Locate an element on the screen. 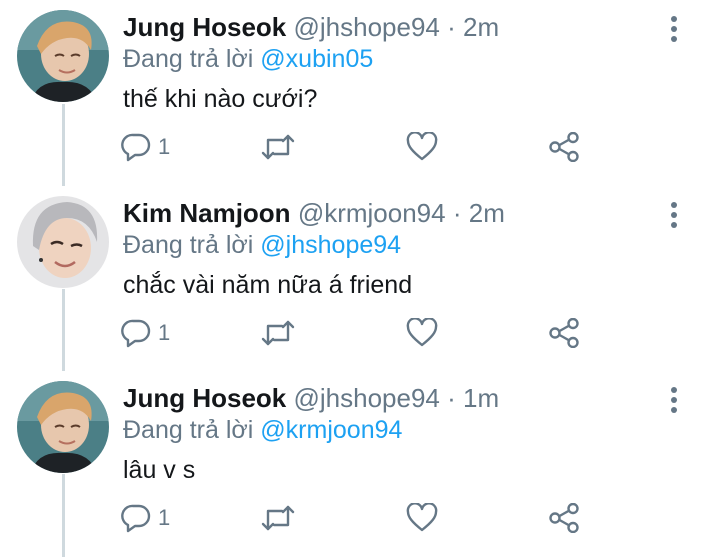 The width and height of the screenshot is (720, 557). tweet-header: Jung Hoseok @jhshope94 · 1m is located at coordinates (311, 398).